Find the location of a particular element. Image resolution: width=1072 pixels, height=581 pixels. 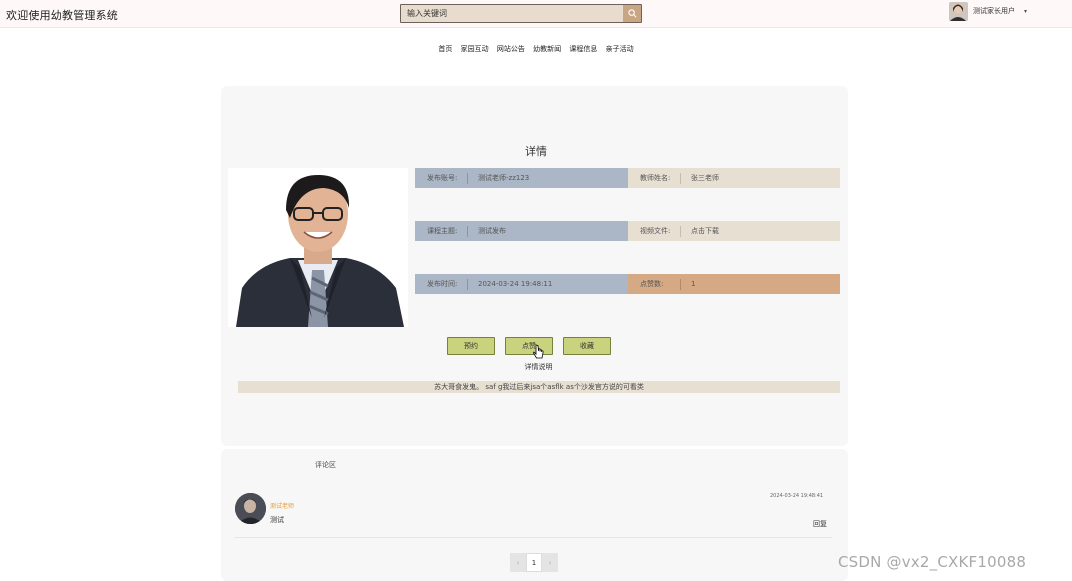

search-box is located at coordinates (521, 13).